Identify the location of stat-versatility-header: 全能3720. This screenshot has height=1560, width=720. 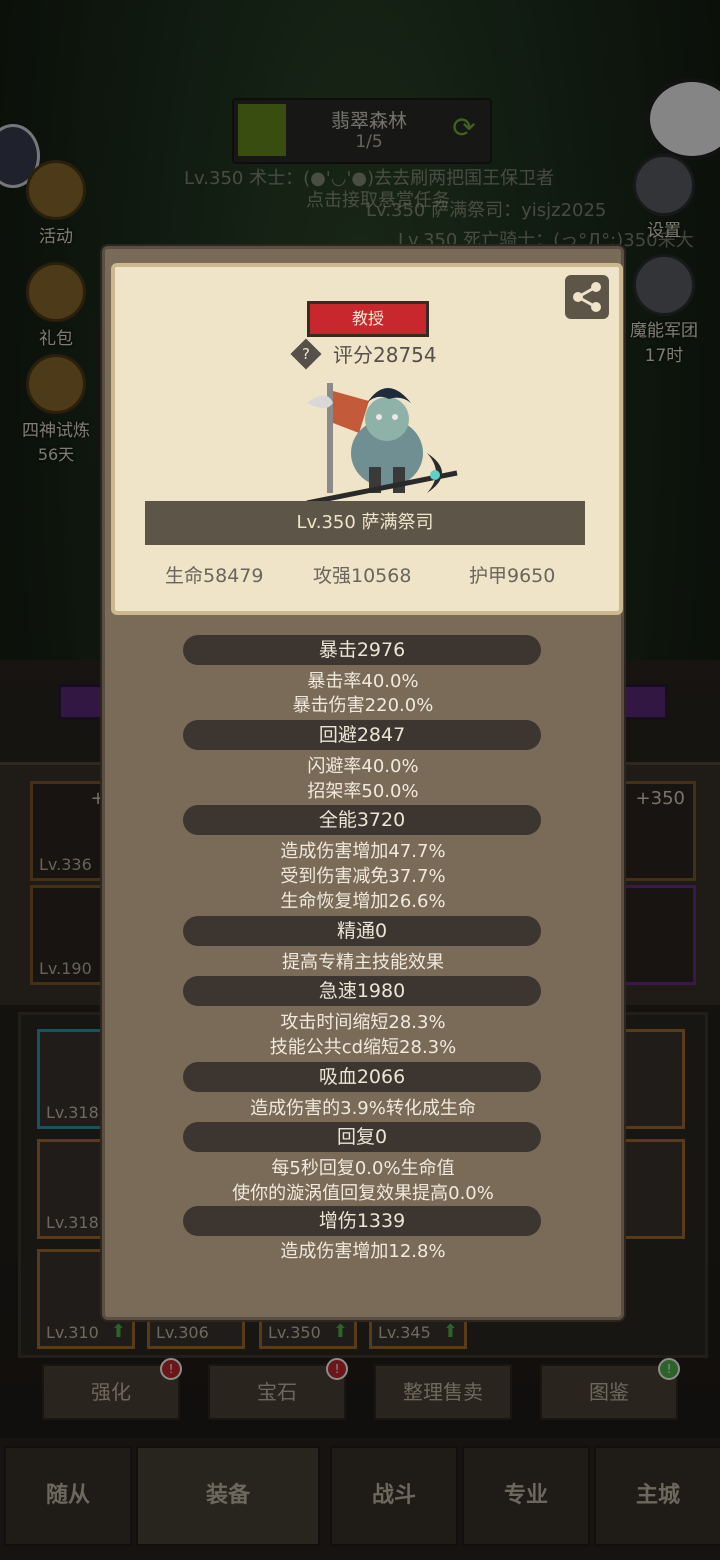
(362, 820).